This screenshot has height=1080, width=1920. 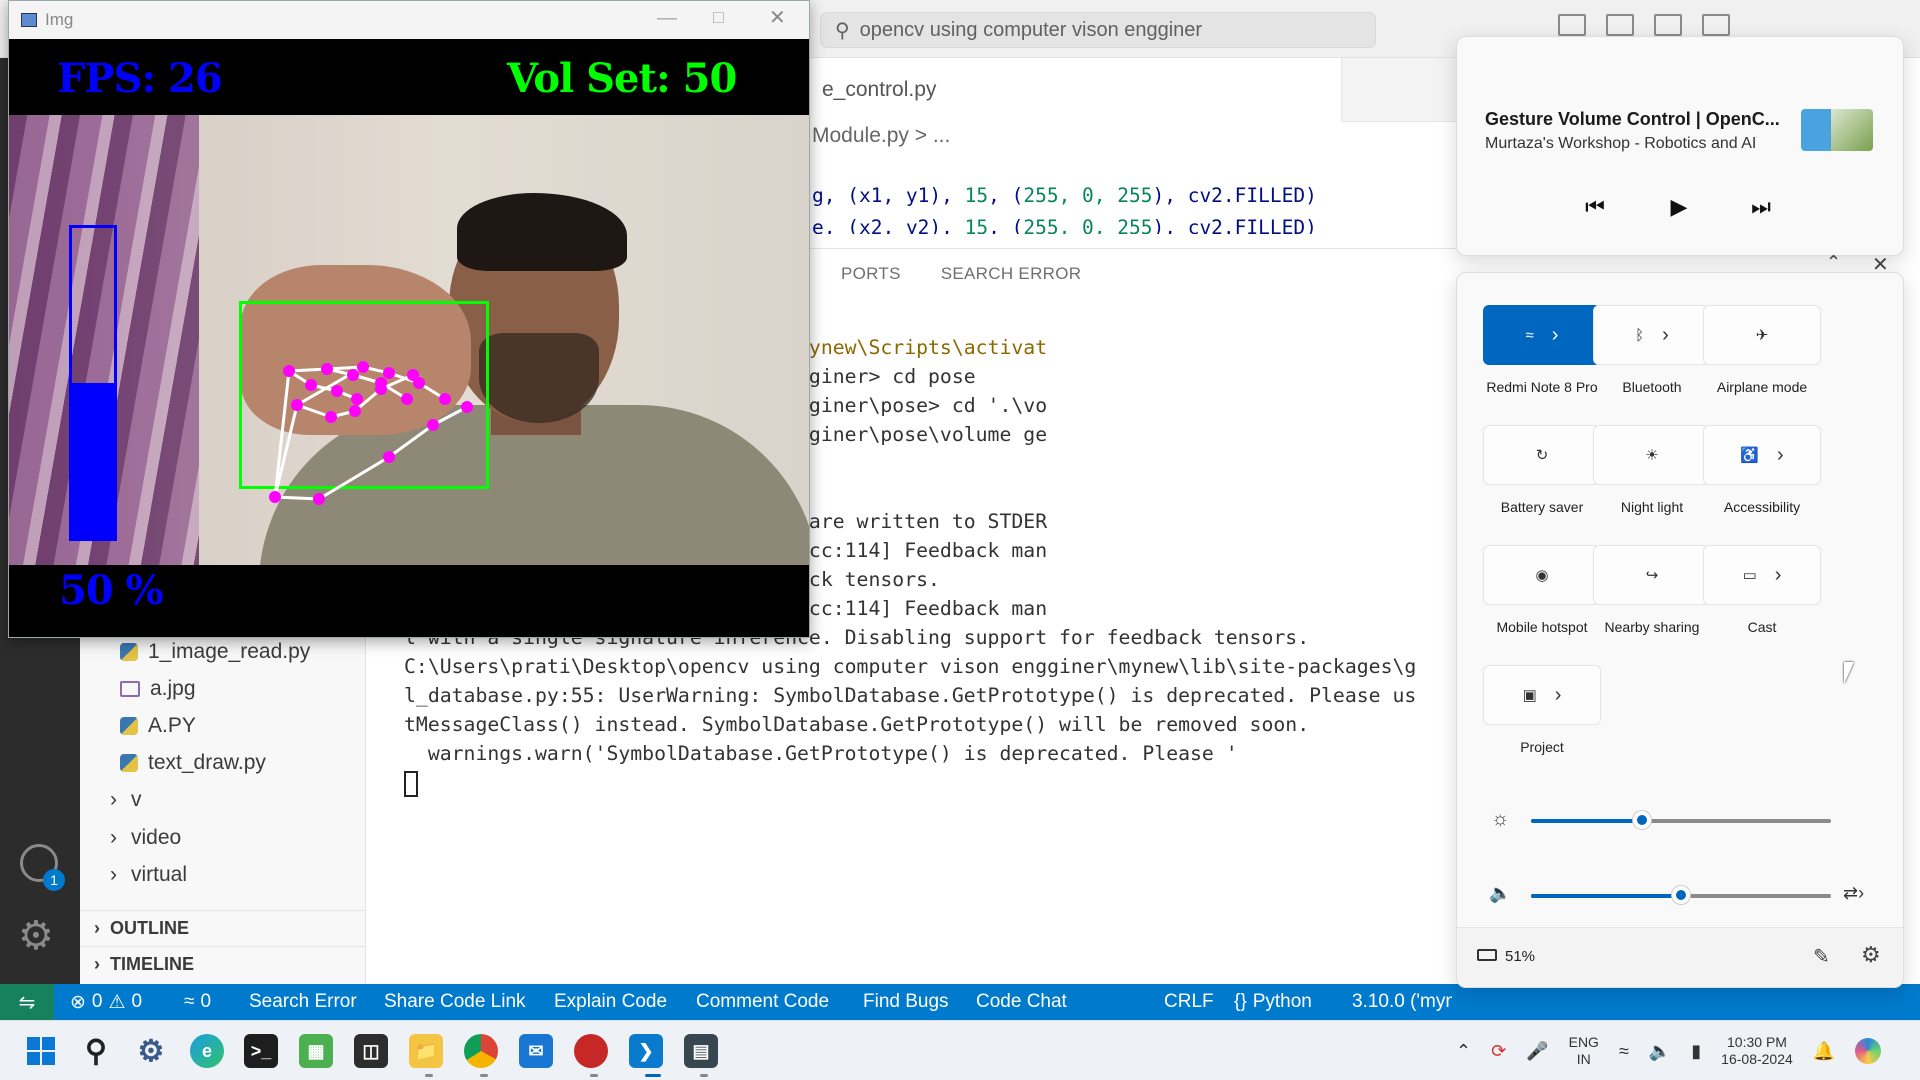 I want to click on minimize-button: —, so click(x=667, y=18).